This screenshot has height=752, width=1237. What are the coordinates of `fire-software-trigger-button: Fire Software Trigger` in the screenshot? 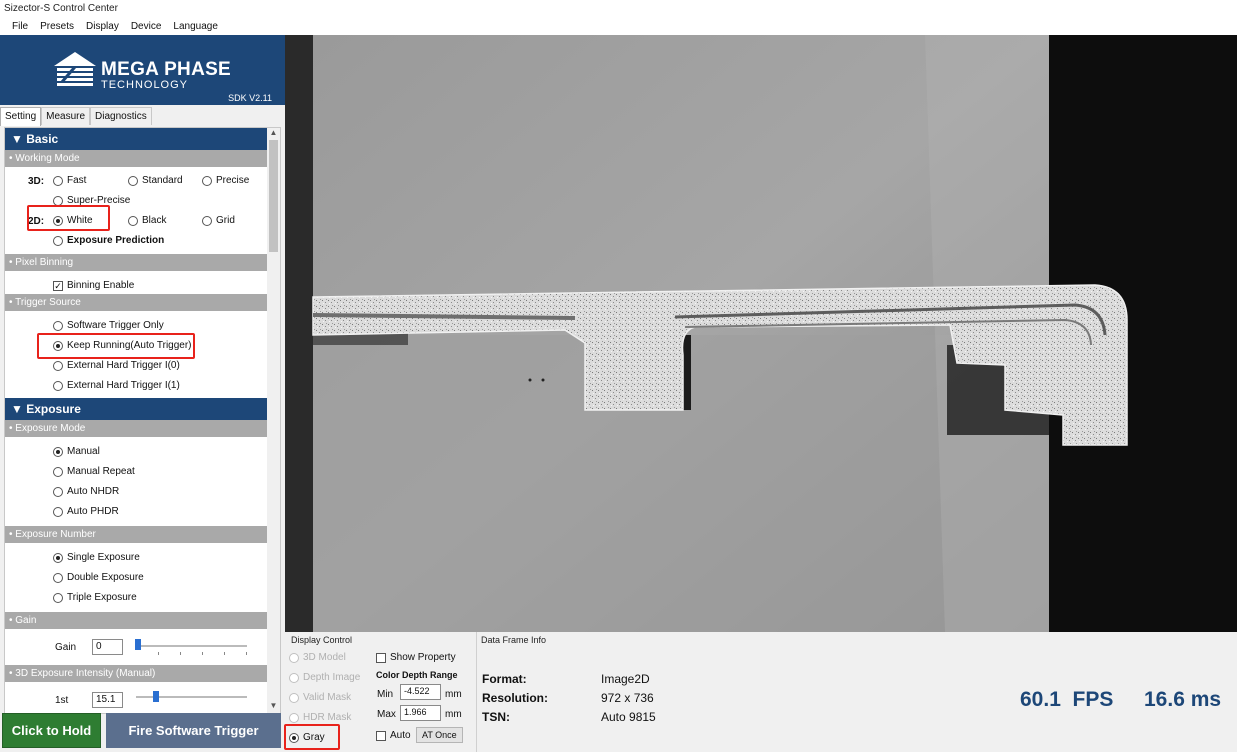 It's located at (193, 730).